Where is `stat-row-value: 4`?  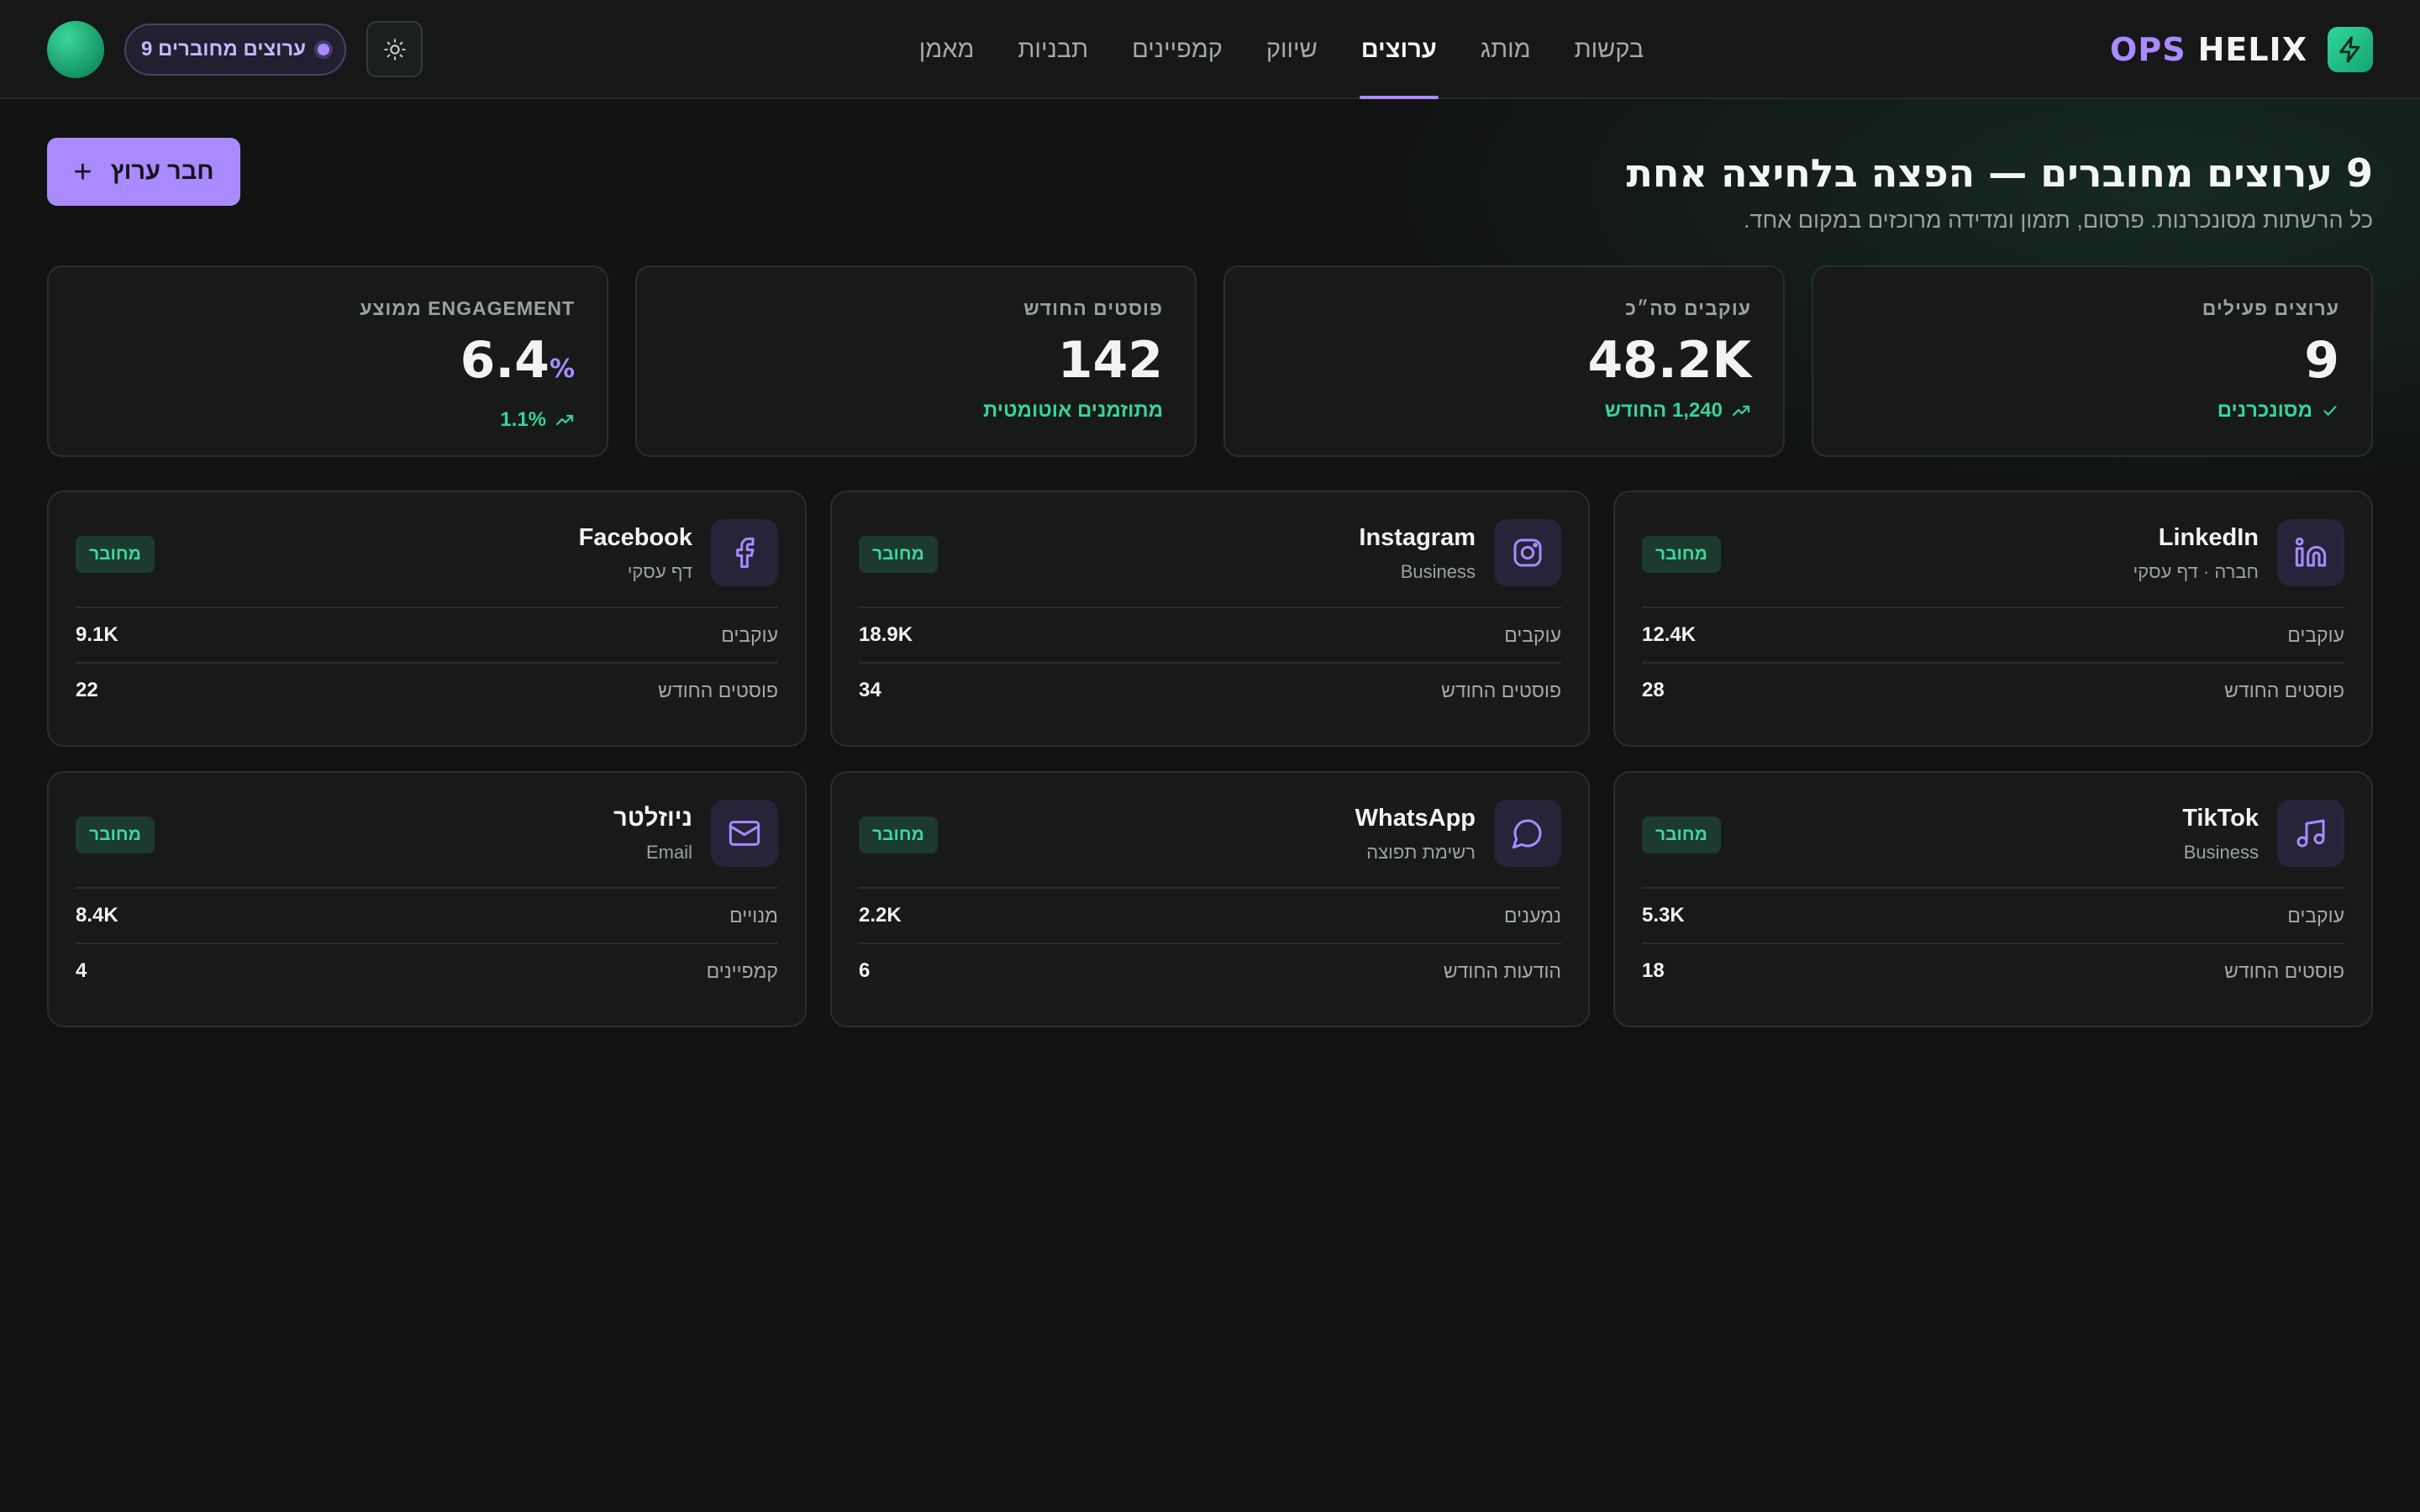 stat-row-value: 4 is located at coordinates (81, 970).